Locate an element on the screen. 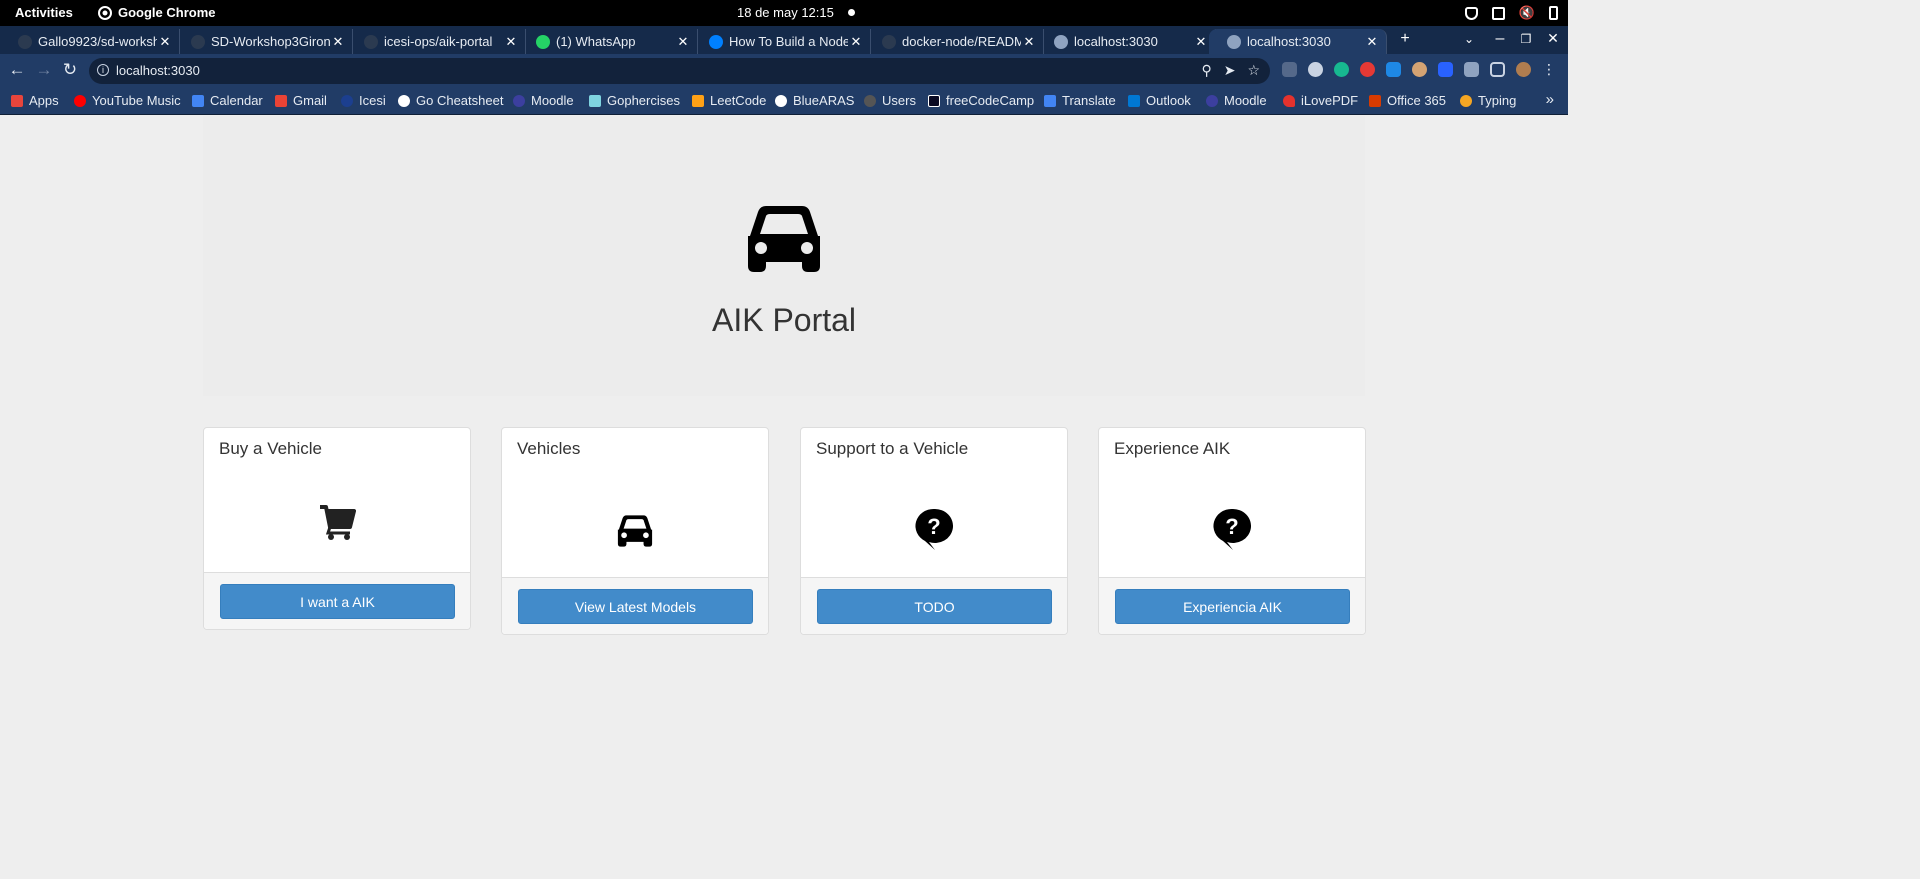 Image resolution: width=1920 pixels, height=879 pixels. bookmark-label: LeetCode is located at coordinates (738, 100).